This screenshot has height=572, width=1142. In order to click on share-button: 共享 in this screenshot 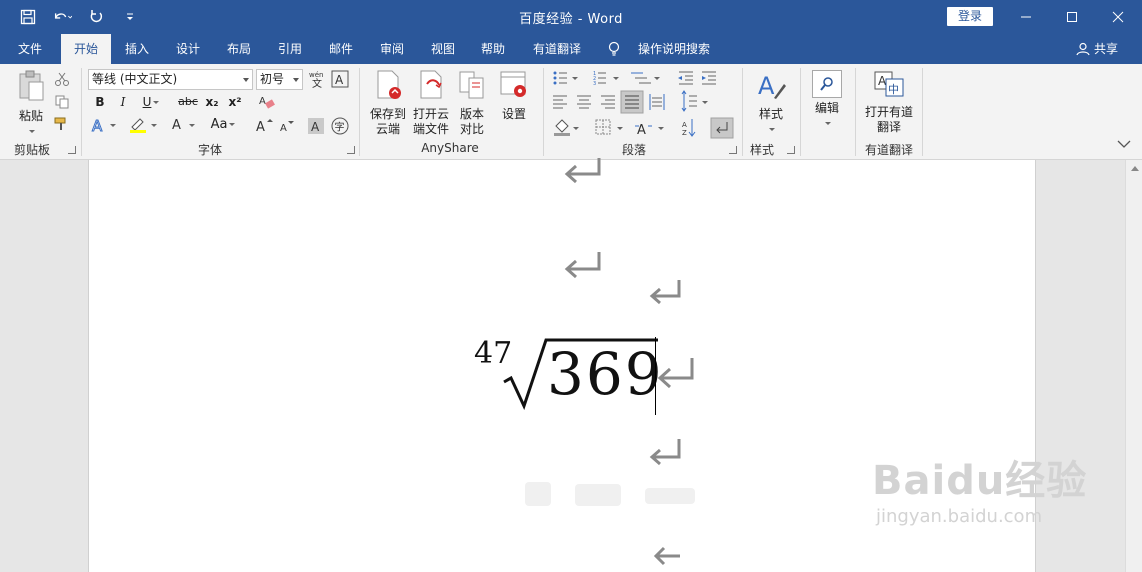, I will do `click(1097, 49)`.